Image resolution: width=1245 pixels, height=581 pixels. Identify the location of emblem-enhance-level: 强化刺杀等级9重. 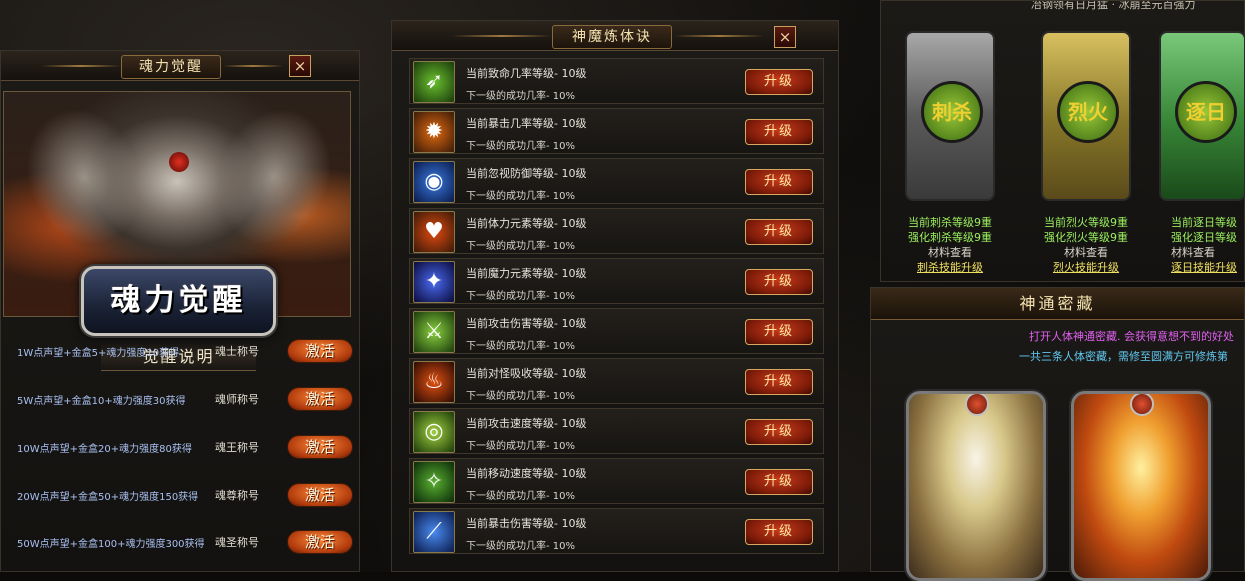
(950, 237).